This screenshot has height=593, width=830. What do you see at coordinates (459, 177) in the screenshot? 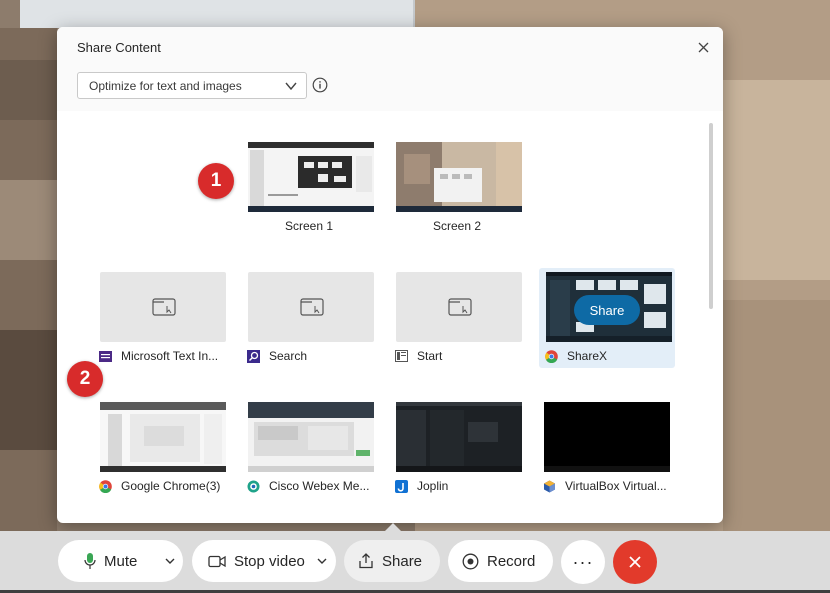
I see `screen-2-thumbnail` at bounding box center [459, 177].